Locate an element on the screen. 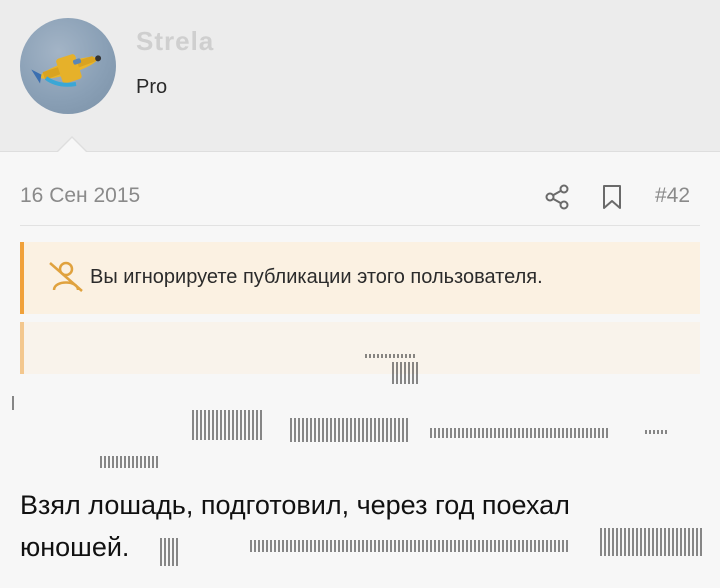  post-number-link: #42 is located at coordinates (672, 196).